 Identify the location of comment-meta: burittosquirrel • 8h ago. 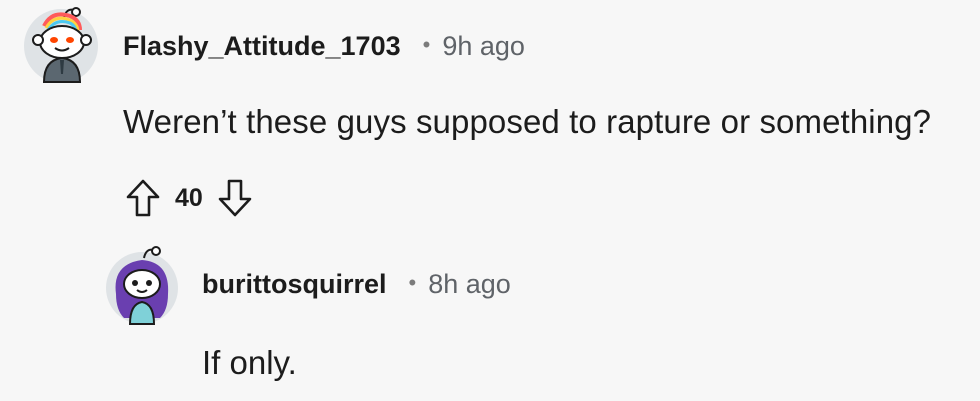
(356, 284).